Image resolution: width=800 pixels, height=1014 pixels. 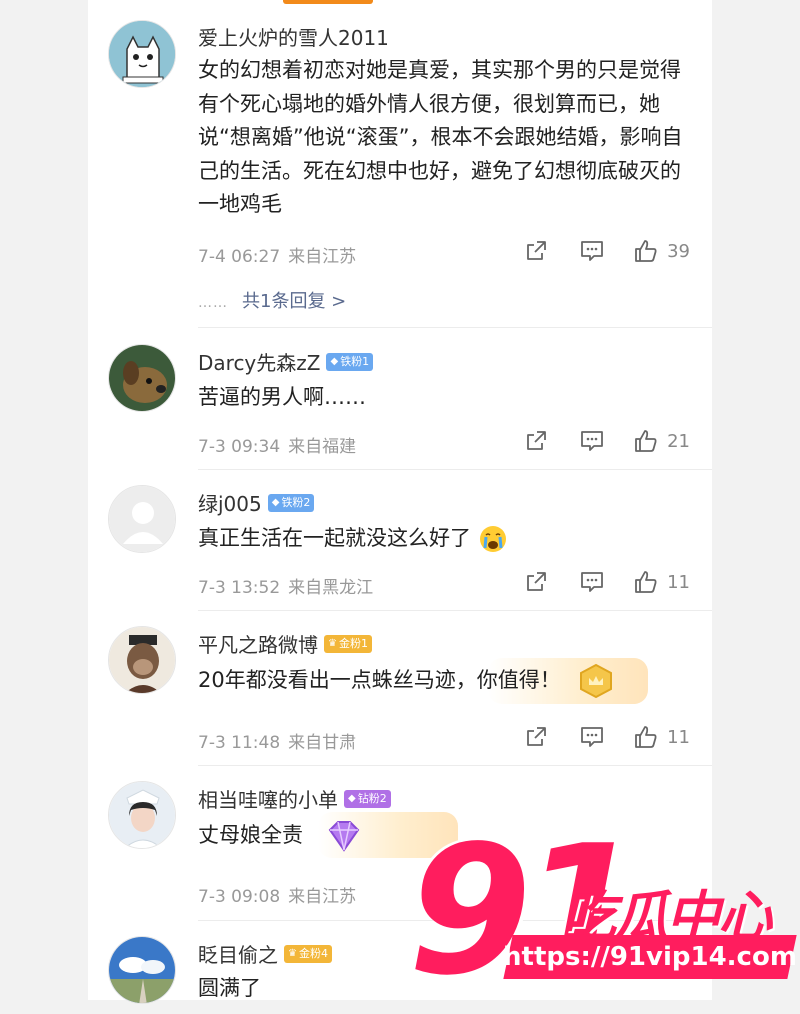 What do you see at coordinates (239, 743) in the screenshot?
I see `comment-time: 7-3 11:48` at bounding box center [239, 743].